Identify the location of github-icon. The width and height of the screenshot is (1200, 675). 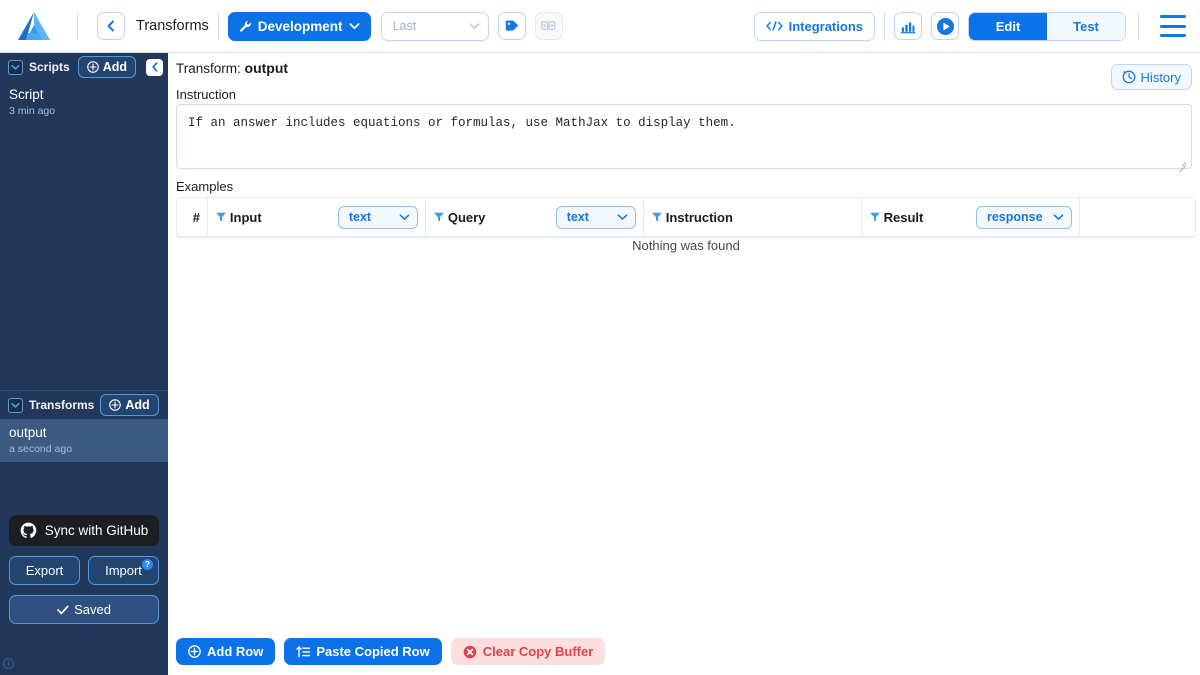
(28, 530).